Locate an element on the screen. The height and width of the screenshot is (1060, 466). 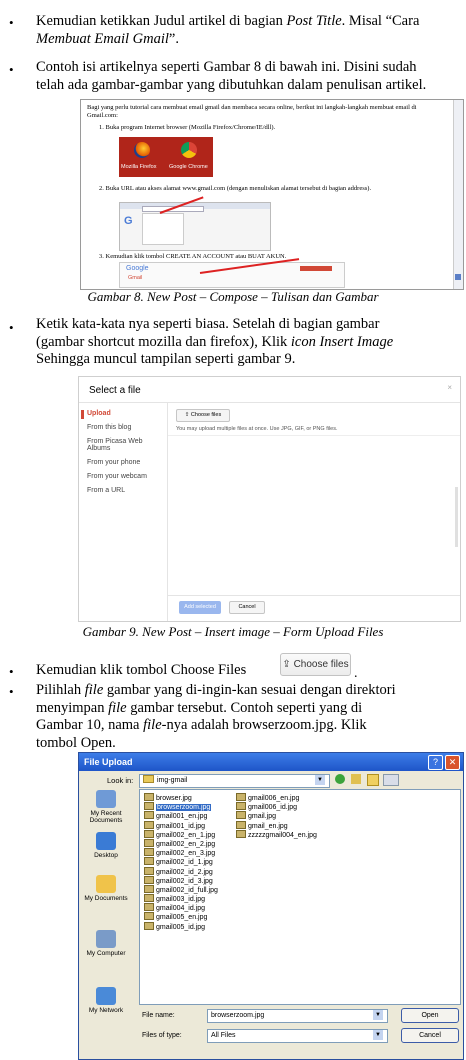
place-computer: My Computer is located at coordinates (106, 943).